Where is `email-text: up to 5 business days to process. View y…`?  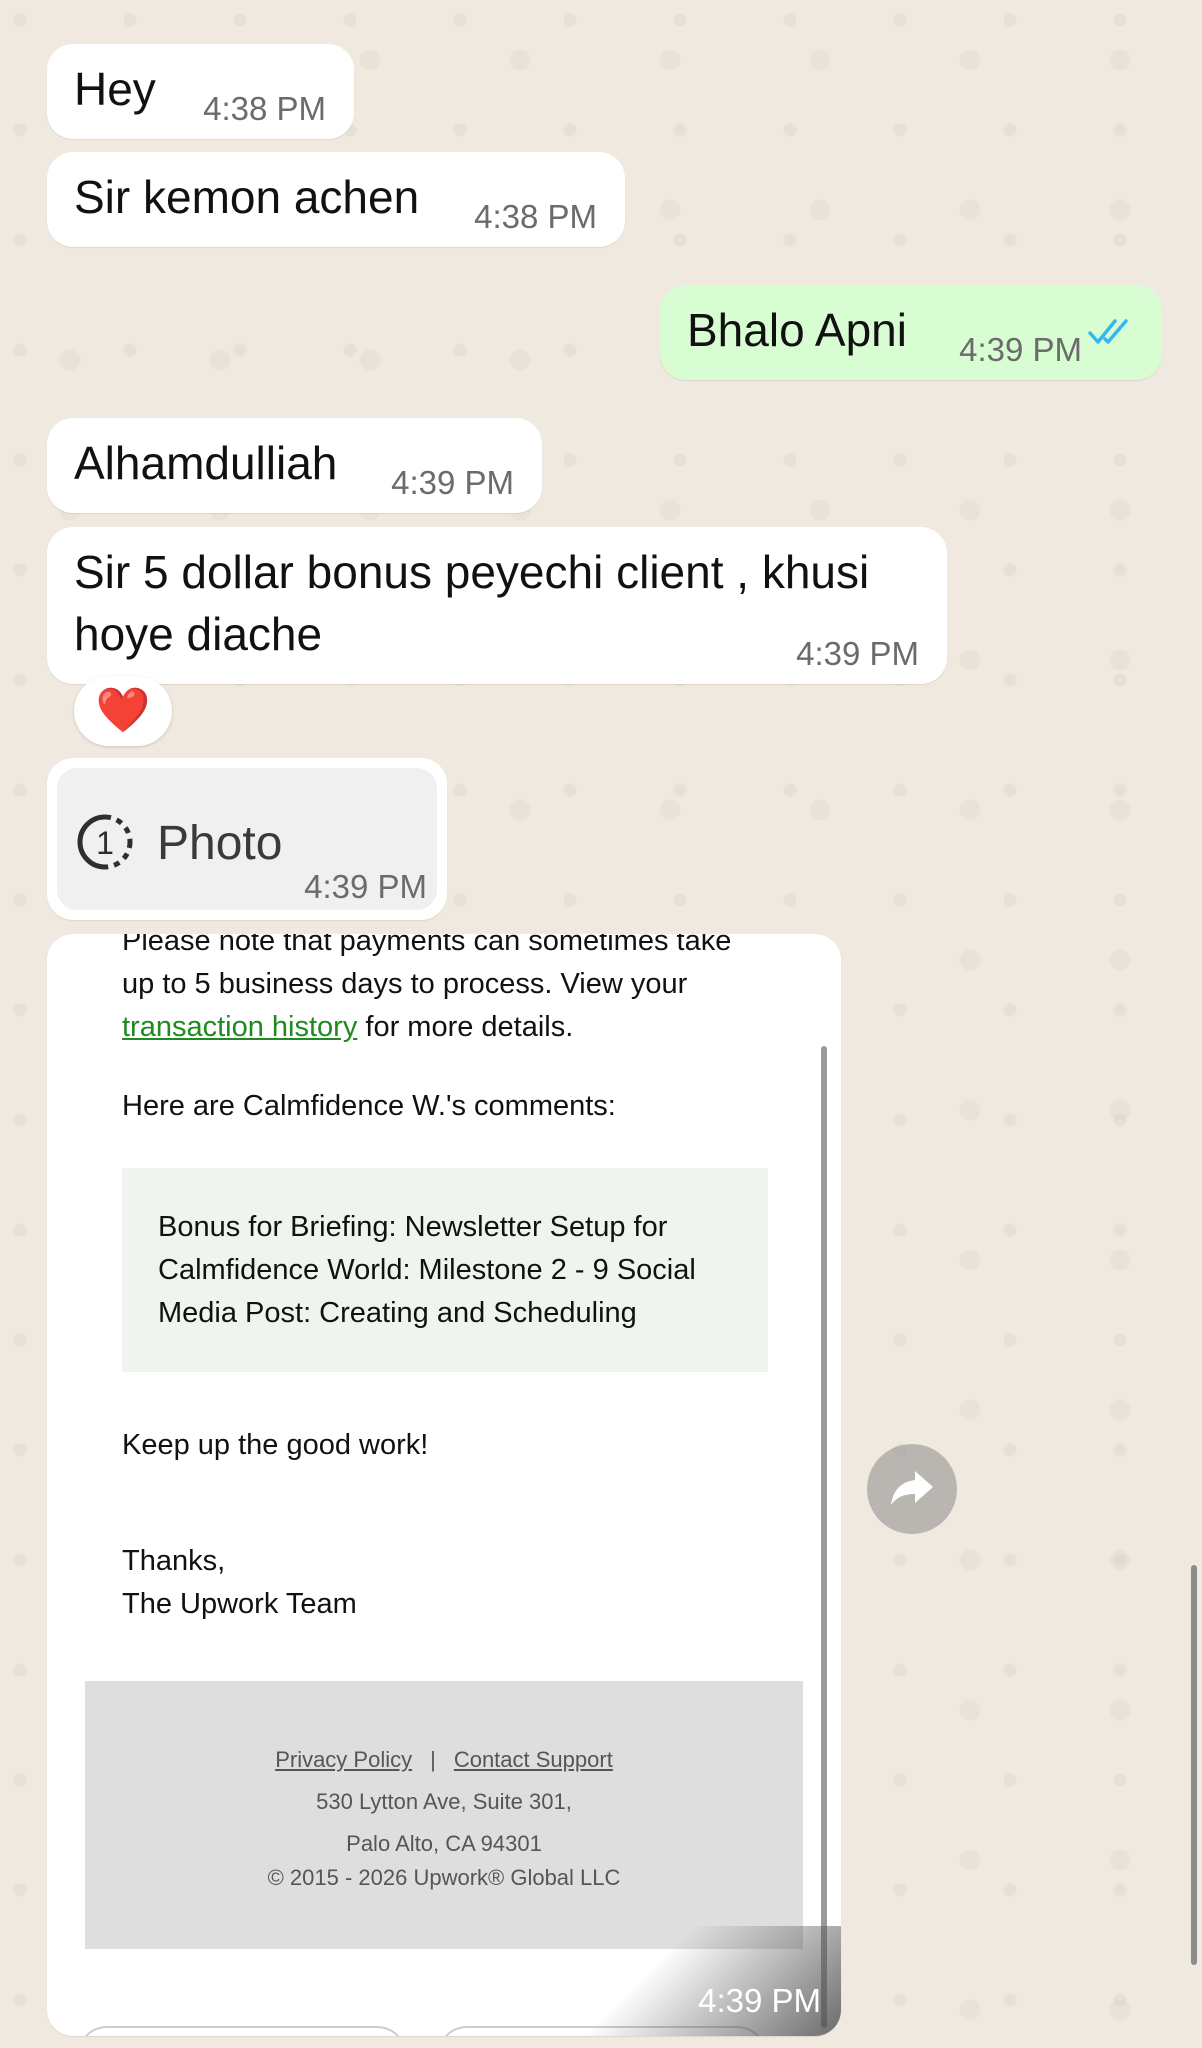 email-text: up to 5 business days to process. View y… is located at coordinates (405, 984).